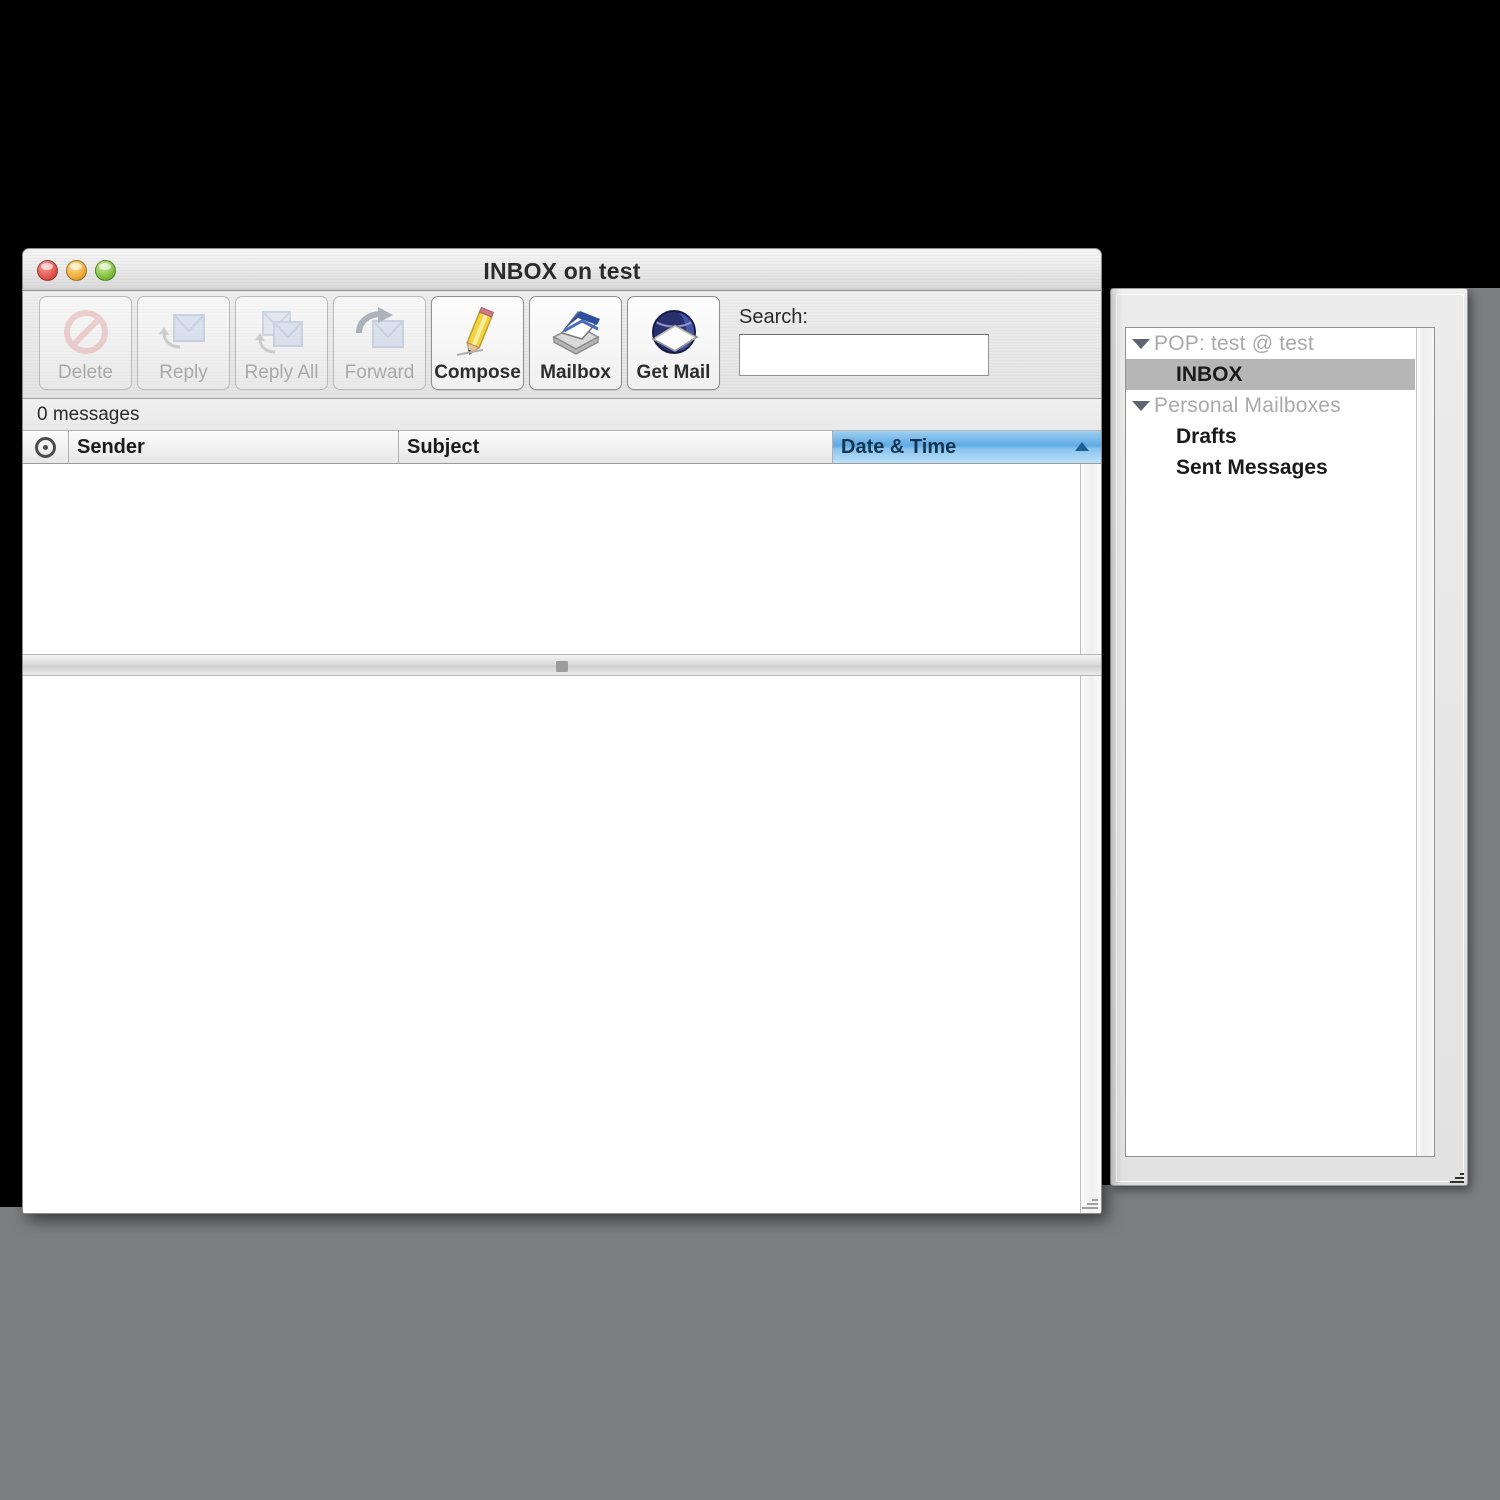 The width and height of the screenshot is (1500, 1500). I want to click on mailbox-list-scrollbar, so click(1425, 742).